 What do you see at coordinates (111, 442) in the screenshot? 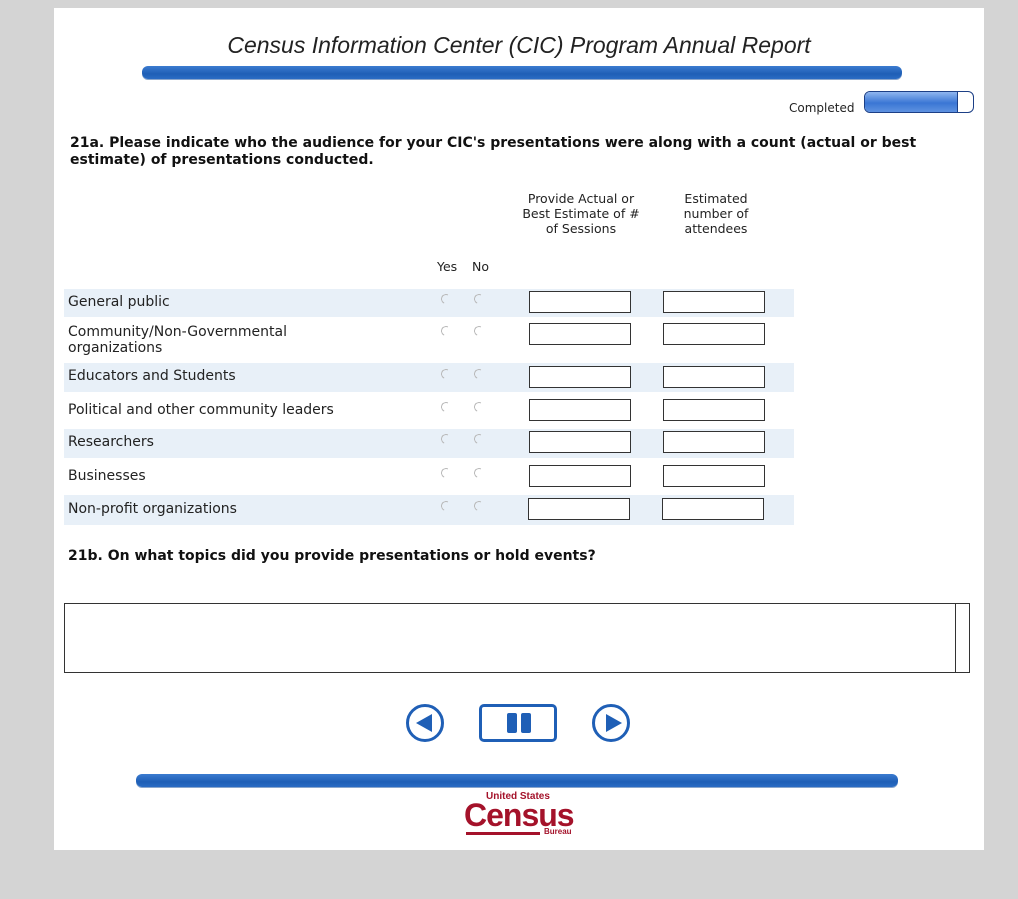
I see `audience-label: Researchers` at bounding box center [111, 442].